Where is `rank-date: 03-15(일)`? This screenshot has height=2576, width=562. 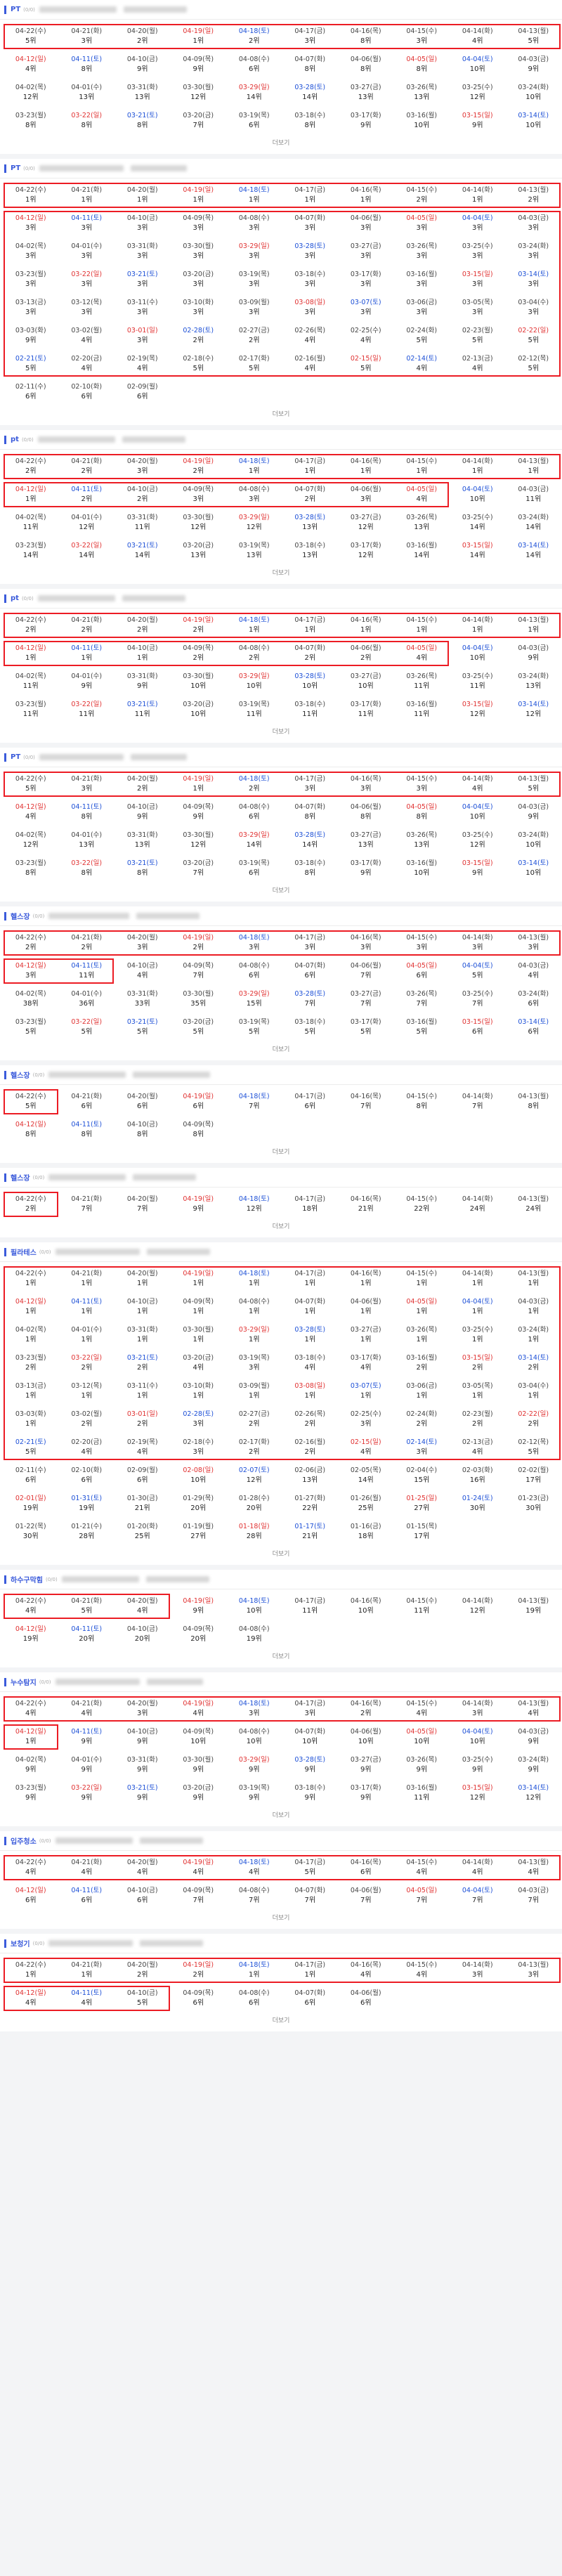 rank-date: 03-15(일) is located at coordinates (477, 274).